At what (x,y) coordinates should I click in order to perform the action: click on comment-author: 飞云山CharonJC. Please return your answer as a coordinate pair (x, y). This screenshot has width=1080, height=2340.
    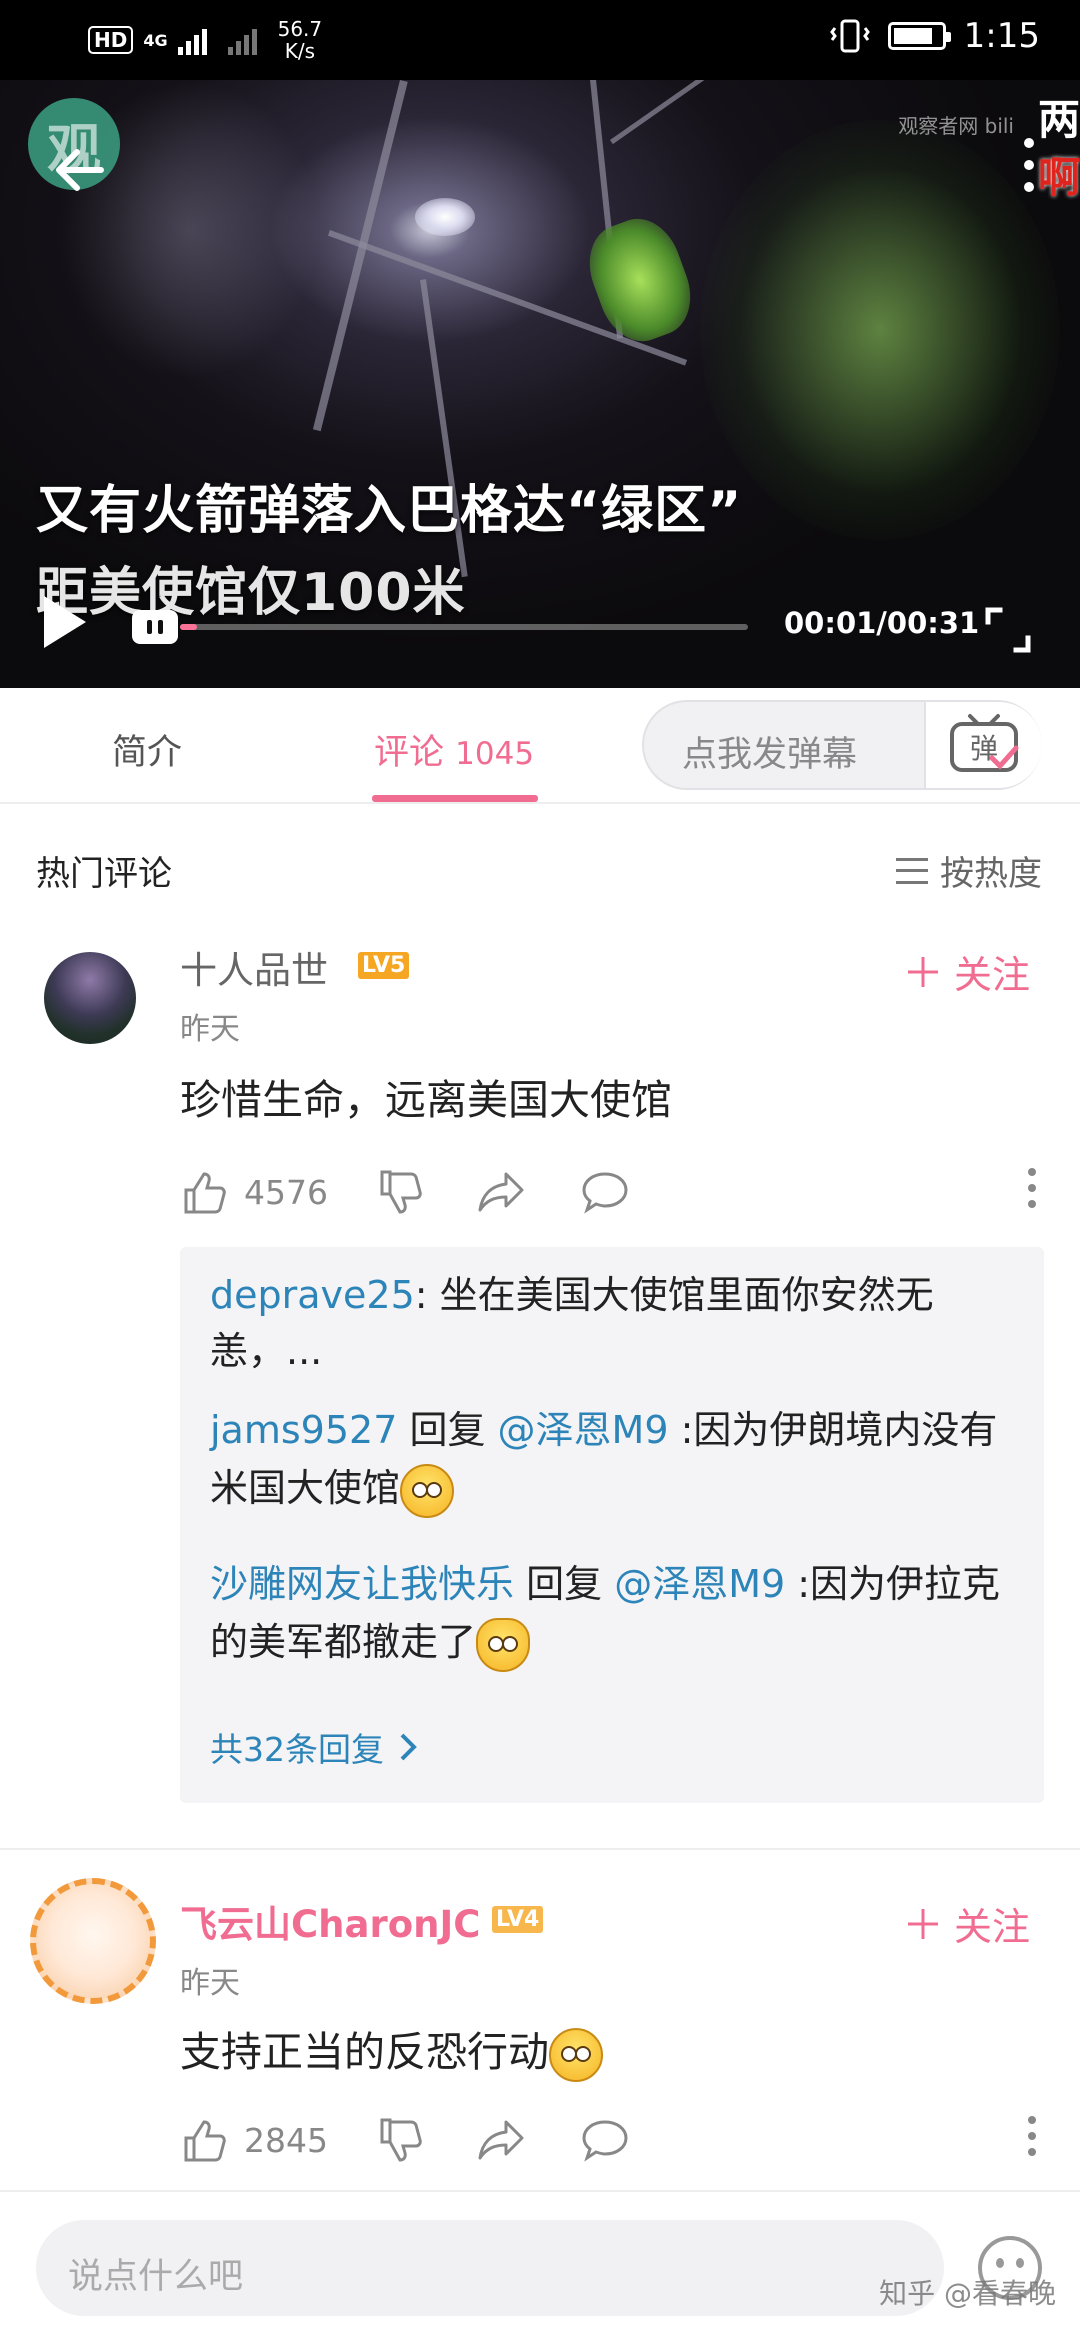
    Looking at the image, I should click on (330, 1921).